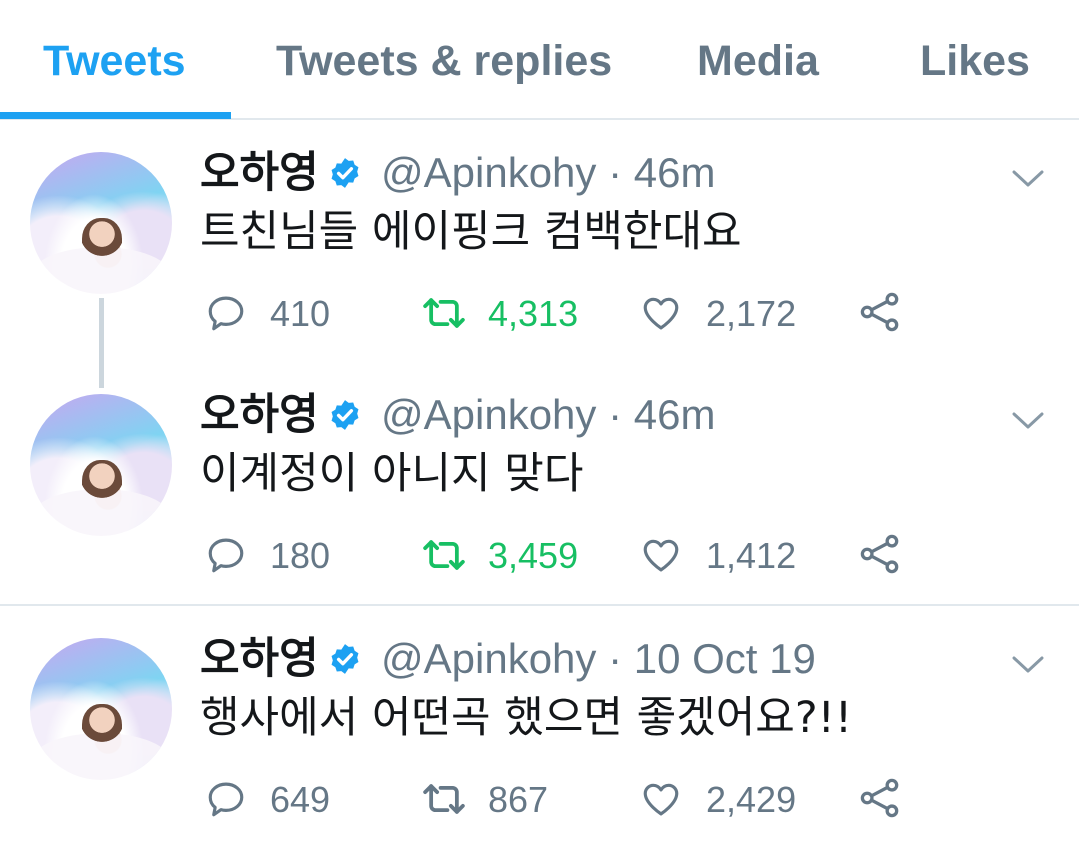 The height and width of the screenshot is (845, 1079). What do you see at coordinates (526, 718) in the screenshot?
I see `tweet-text: 행사에서 어떤곡 했으면 좋겠어요?!!` at bounding box center [526, 718].